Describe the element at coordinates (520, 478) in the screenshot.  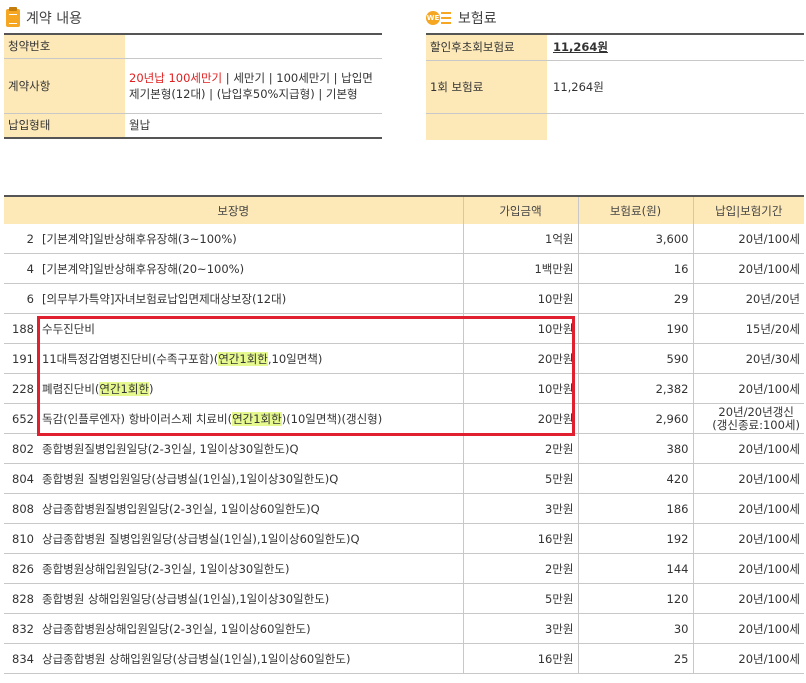
I see `coverage-amount: 5만원` at that location.